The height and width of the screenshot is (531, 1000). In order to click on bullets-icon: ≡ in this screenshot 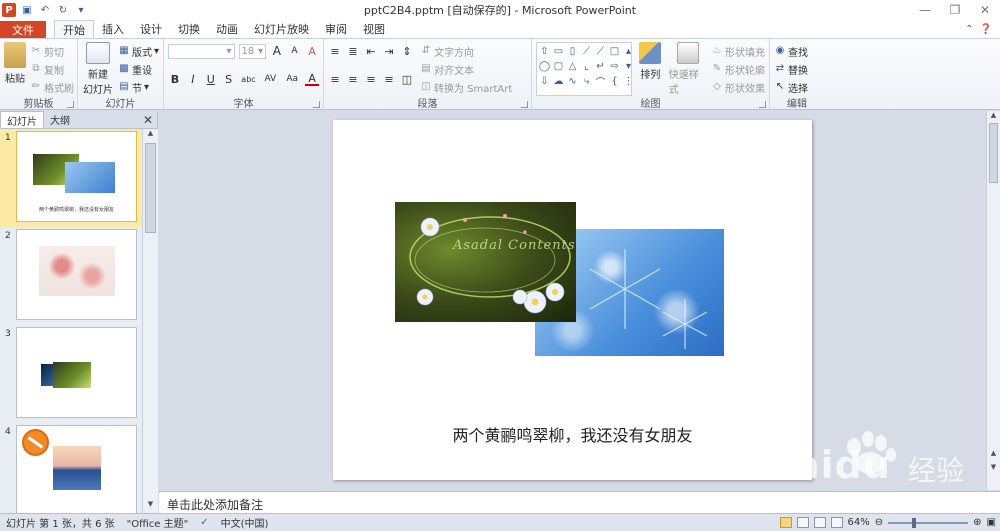, I will do `click(335, 51)`.